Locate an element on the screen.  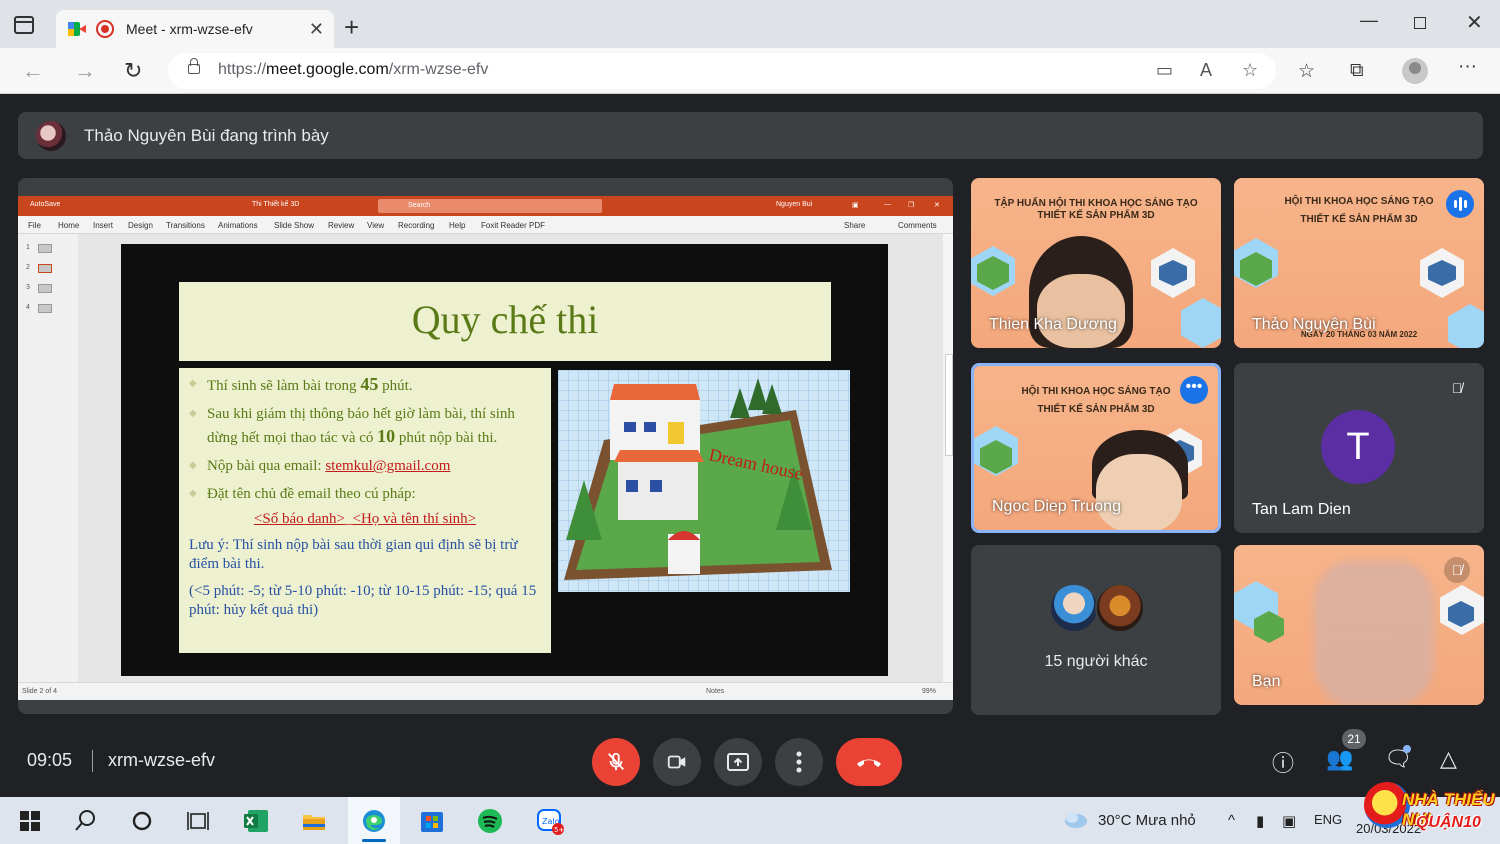
zalo-badge: 5+ is located at coordinates (559, 830).